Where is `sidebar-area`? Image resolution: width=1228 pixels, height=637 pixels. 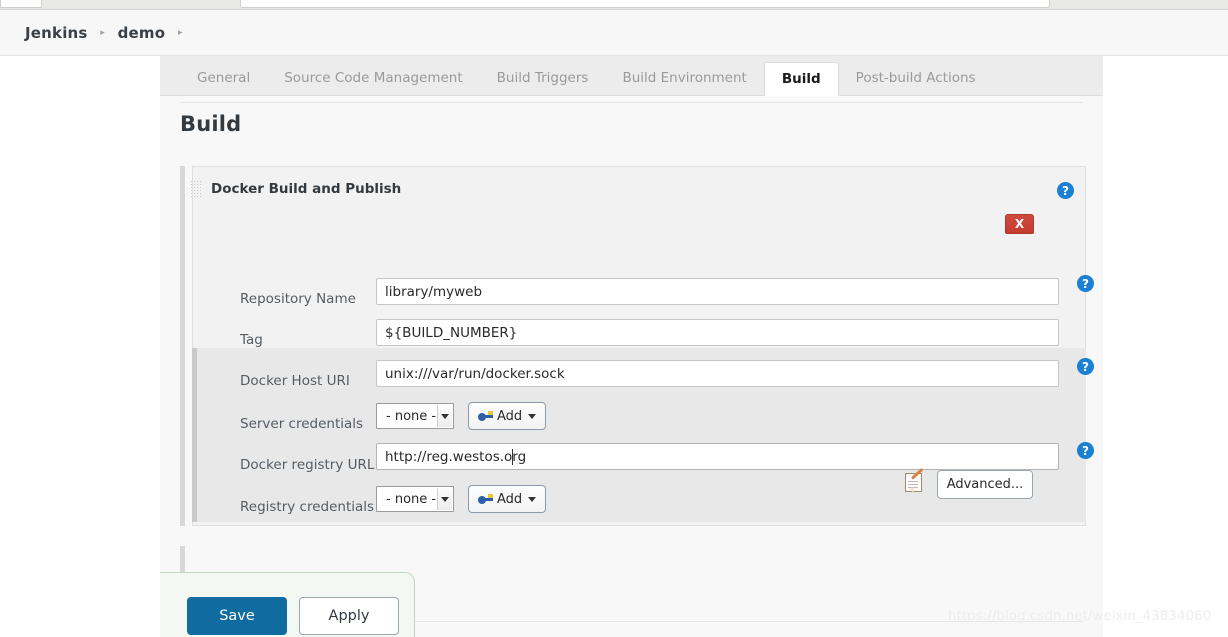 sidebar-area is located at coordinates (80, 346).